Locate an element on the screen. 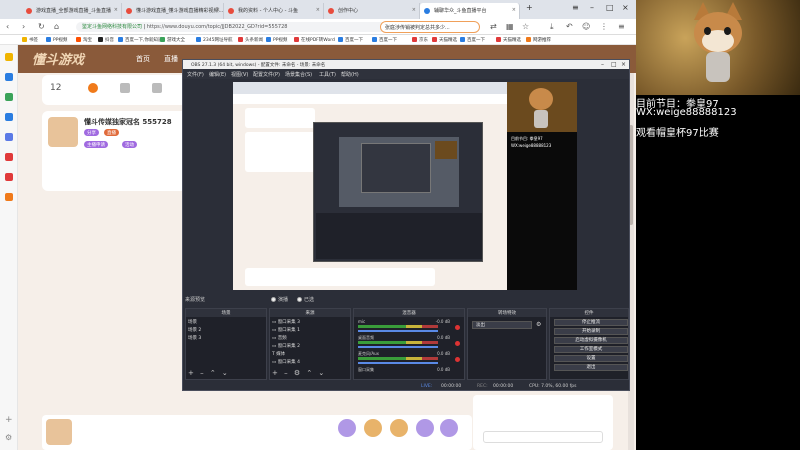 The image size is (800, 450). wechat-icon is located at coordinates (9, 97).